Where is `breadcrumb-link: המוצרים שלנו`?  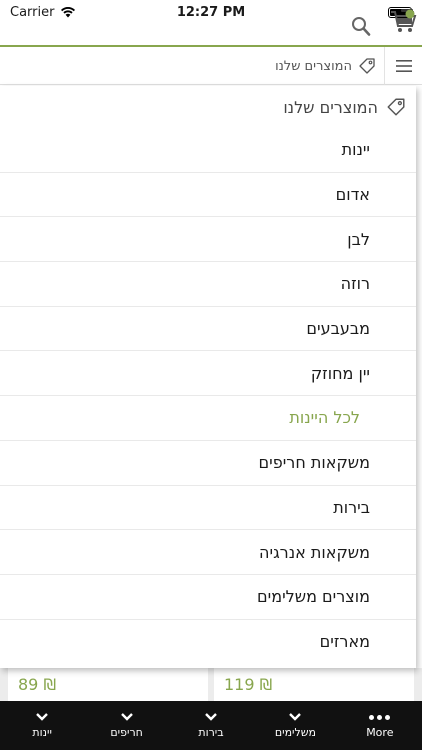 breadcrumb-link: המוצרים שלנו is located at coordinates (325, 66).